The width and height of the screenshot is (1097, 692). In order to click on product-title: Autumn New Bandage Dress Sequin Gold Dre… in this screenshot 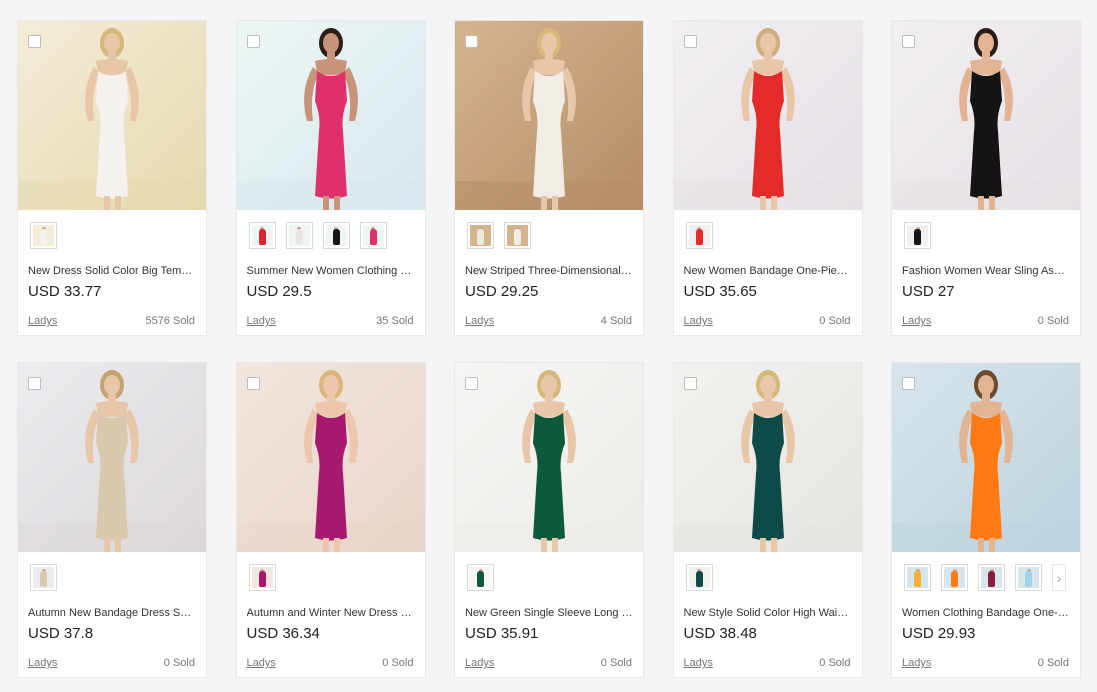, I will do `click(112, 613)`.